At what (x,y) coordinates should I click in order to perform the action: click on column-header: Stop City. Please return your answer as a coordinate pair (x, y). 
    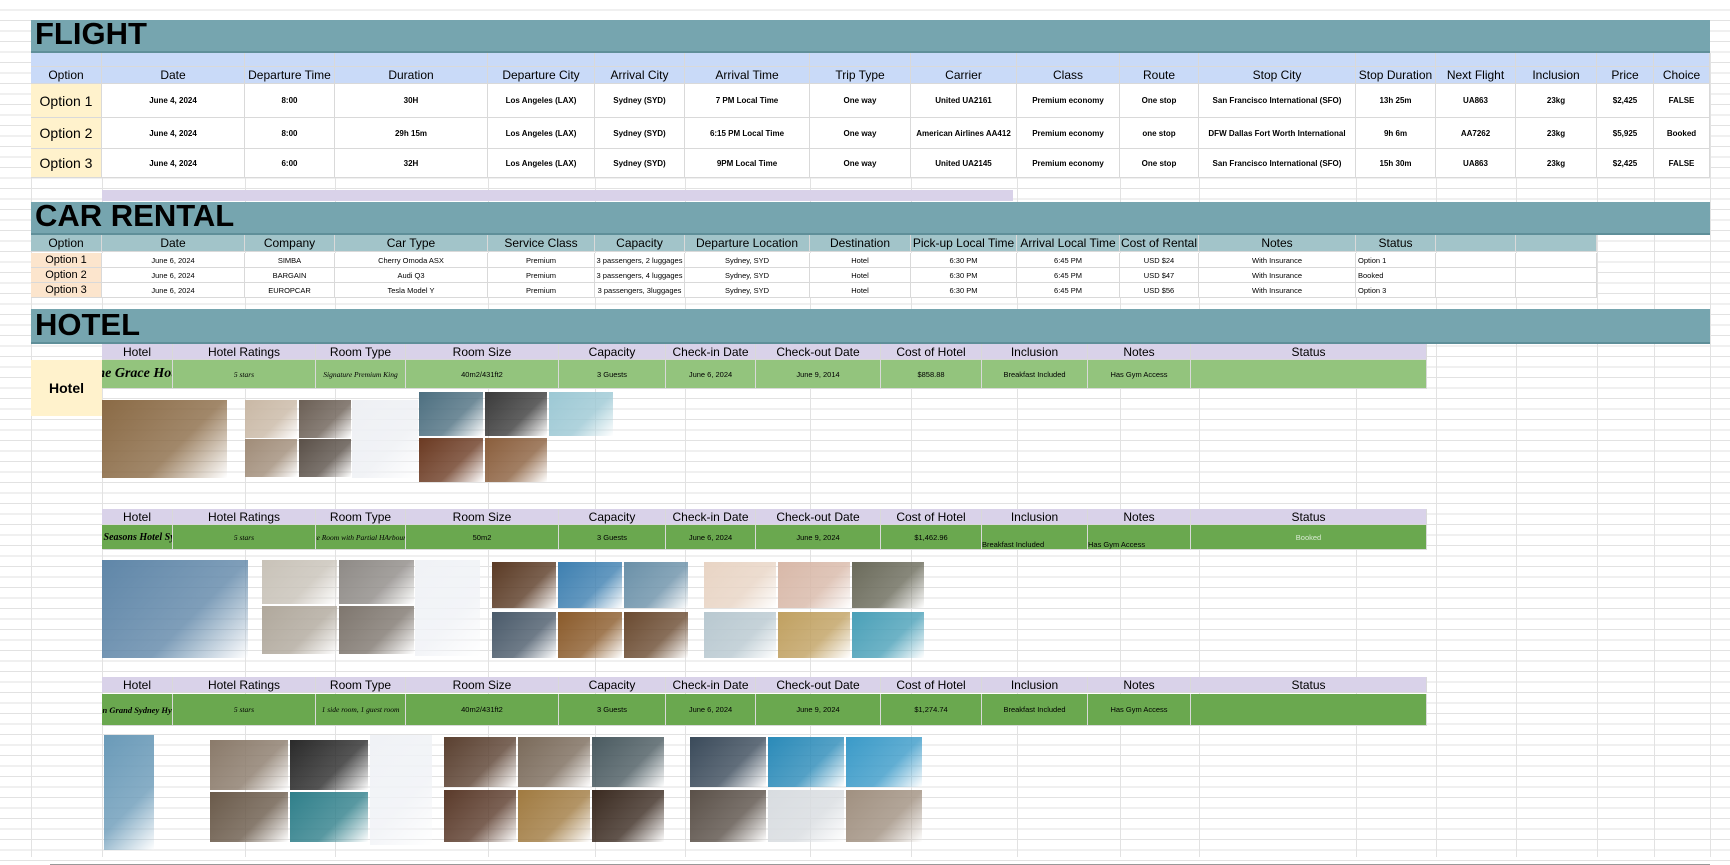
    Looking at the image, I should click on (1277, 75).